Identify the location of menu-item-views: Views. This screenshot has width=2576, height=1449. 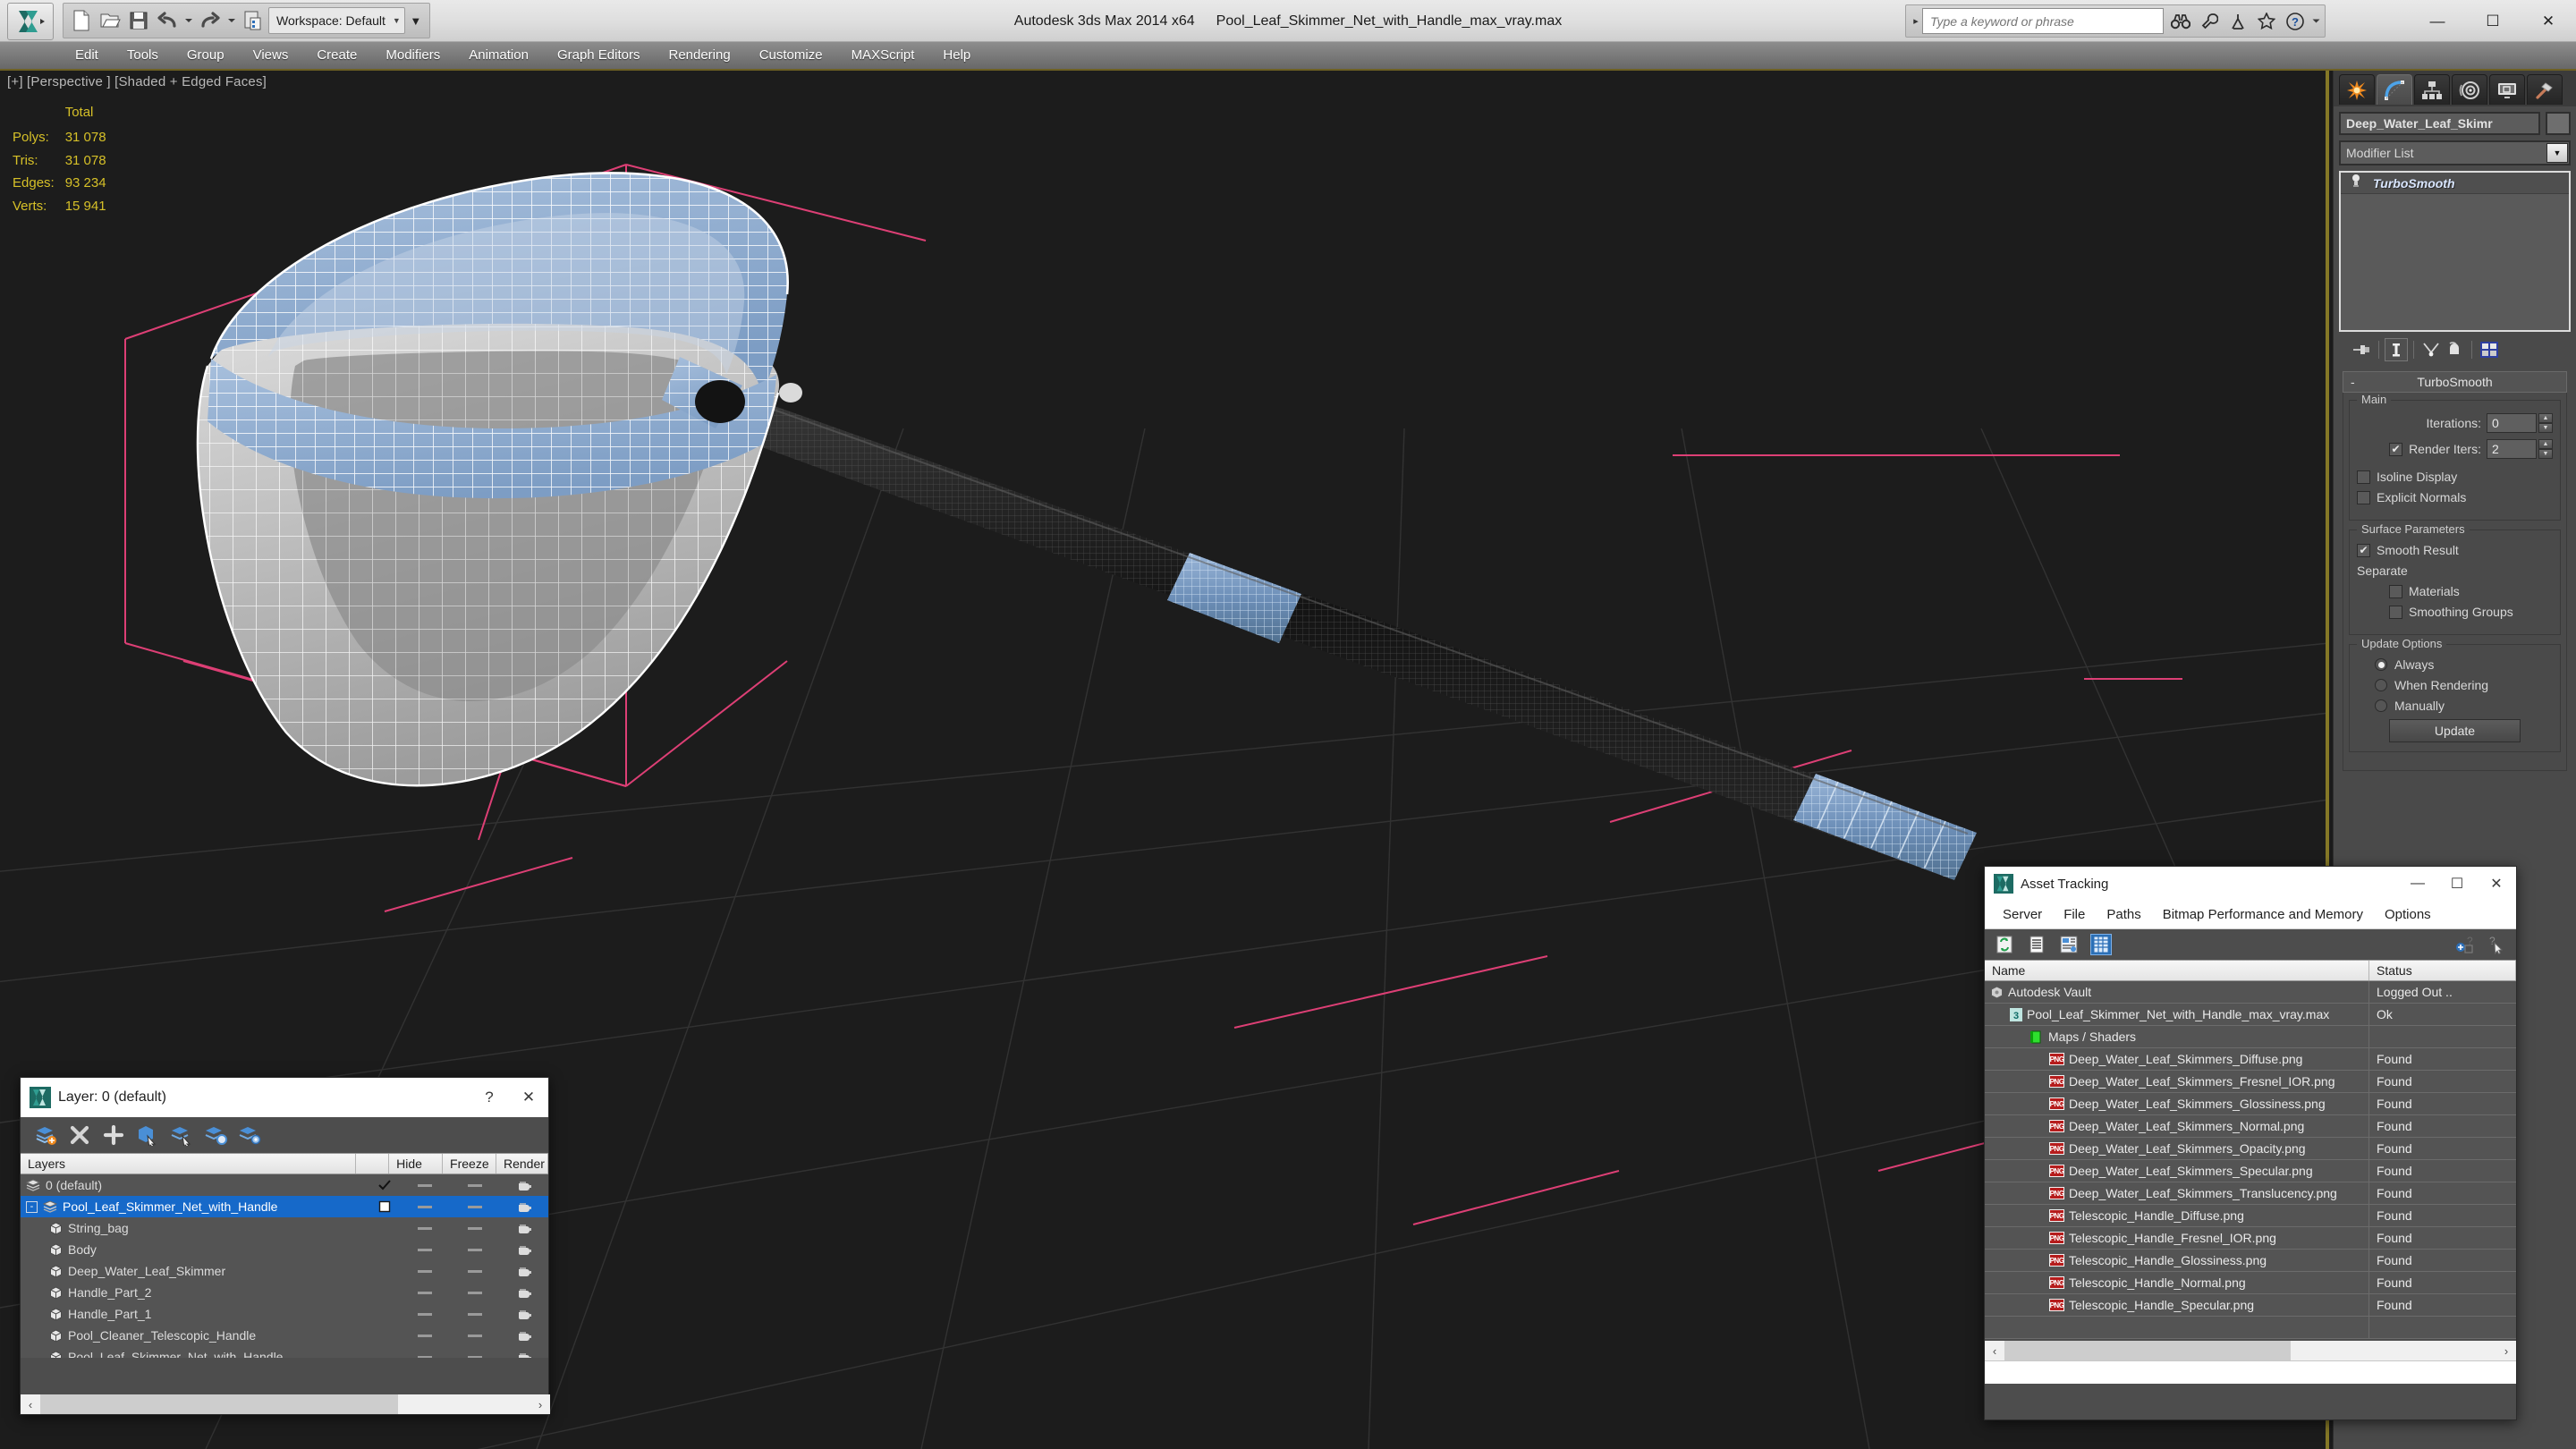
(271, 55).